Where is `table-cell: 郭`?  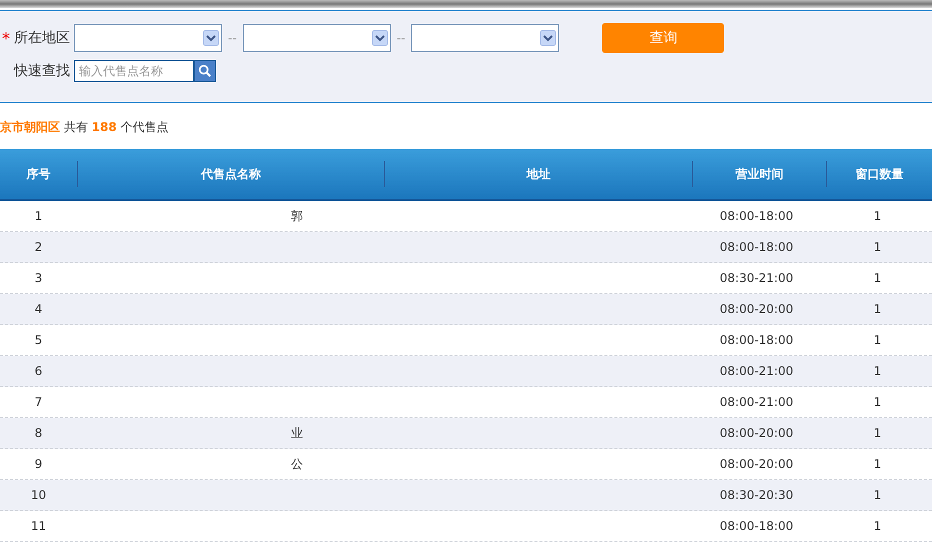 table-cell: 郭 is located at coordinates (297, 216).